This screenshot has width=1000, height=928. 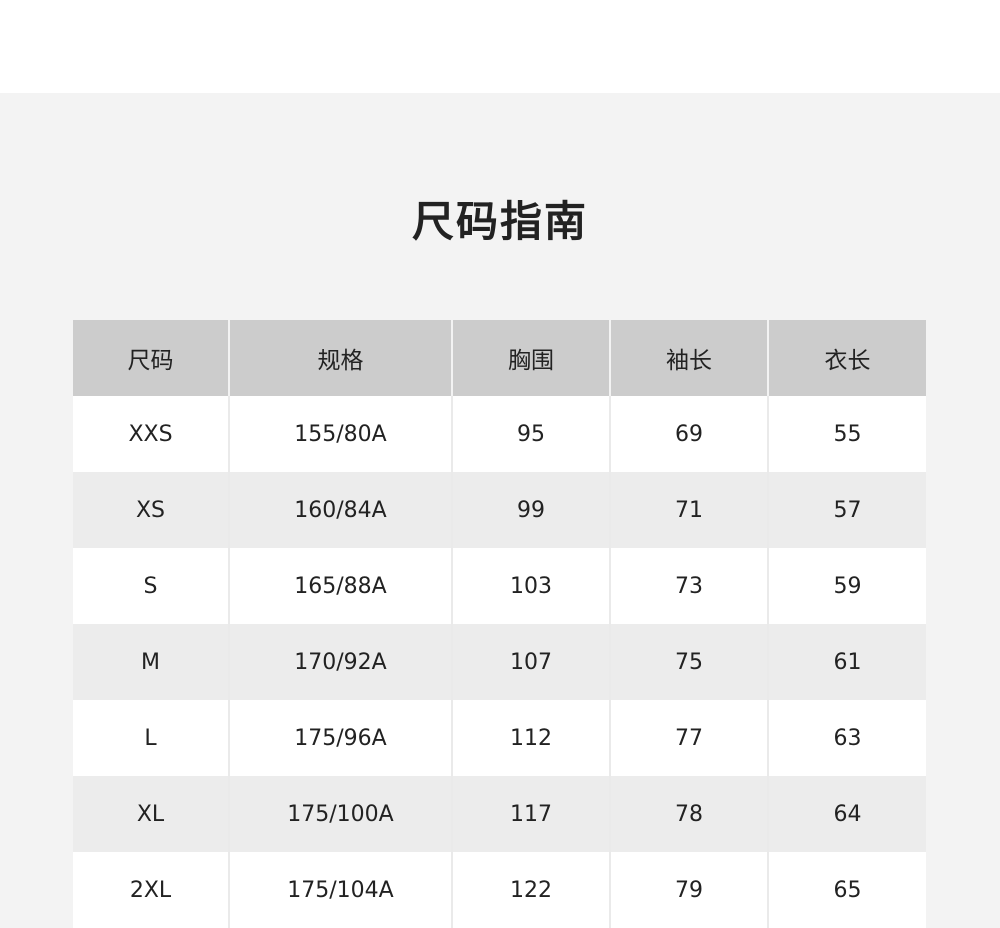 What do you see at coordinates (151, 662) in the screenshot?
I see `cell-size: M` at bounding box center [151, 662].